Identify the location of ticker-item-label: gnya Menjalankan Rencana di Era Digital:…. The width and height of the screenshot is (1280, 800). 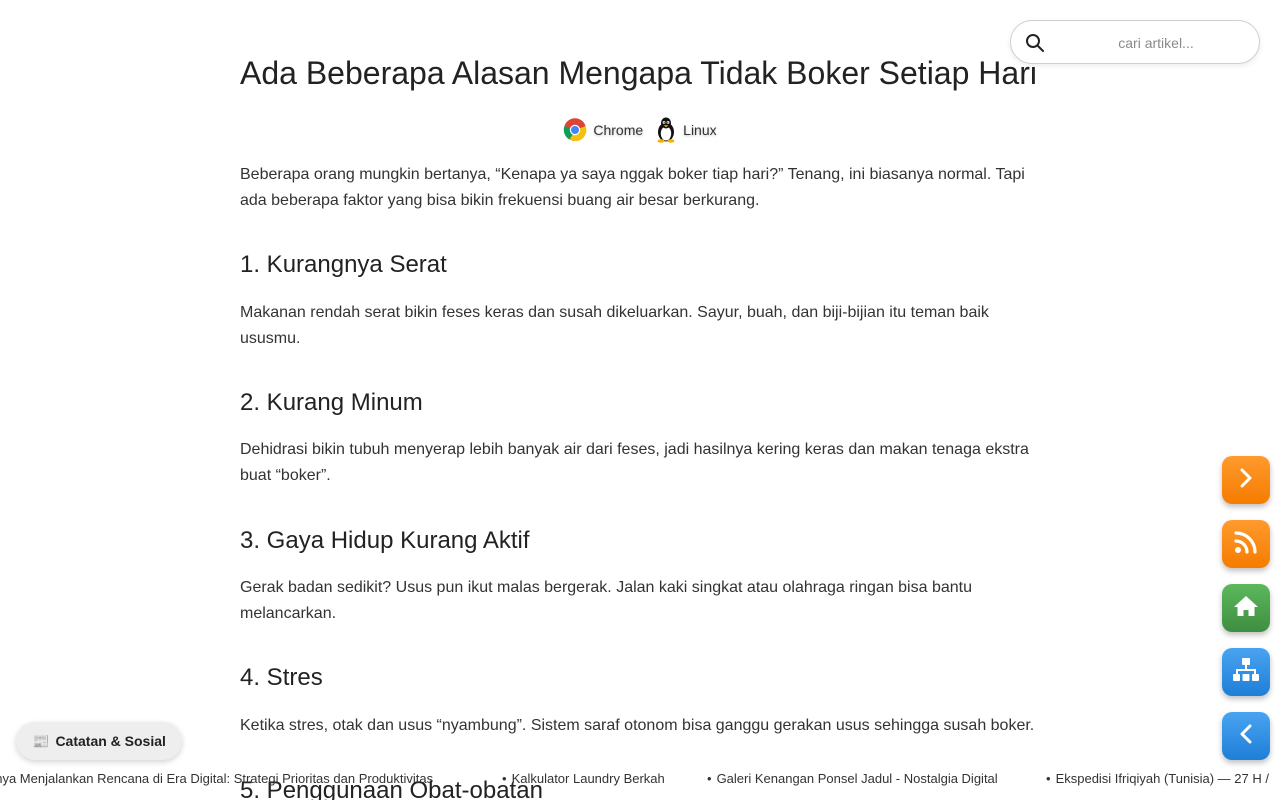
(217, 778).